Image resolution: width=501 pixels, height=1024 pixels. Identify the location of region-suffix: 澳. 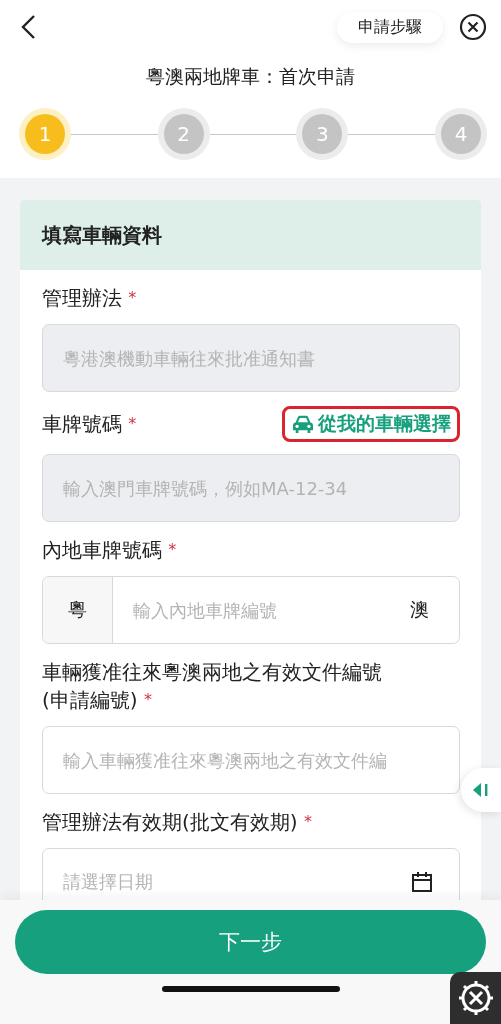
(420, 609).